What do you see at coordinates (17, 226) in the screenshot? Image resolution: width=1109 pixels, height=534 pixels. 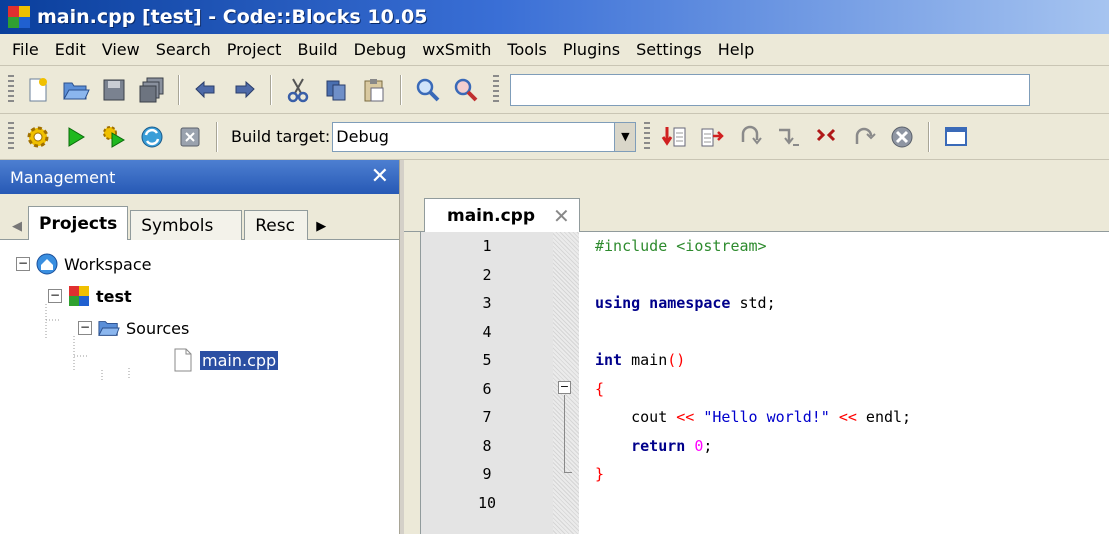 I see `scroll-left-icon: ◀` at bounding box center [17, 226].